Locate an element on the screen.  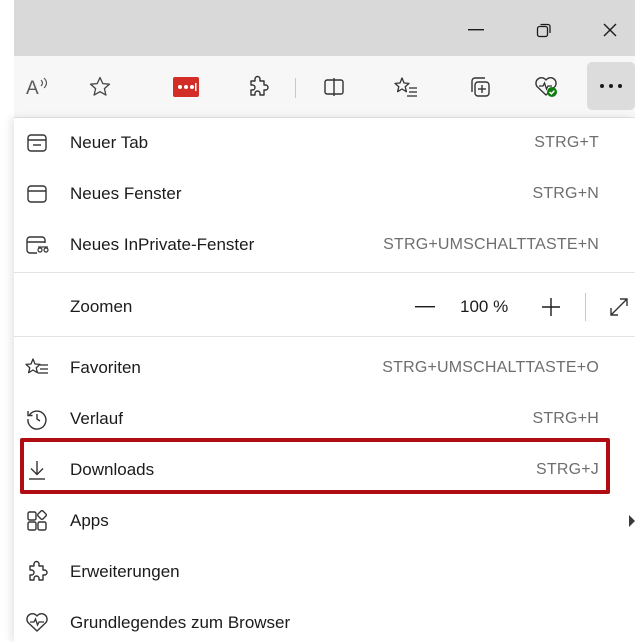
extensions-puzzle-icon is located at coordinates (258, 87).